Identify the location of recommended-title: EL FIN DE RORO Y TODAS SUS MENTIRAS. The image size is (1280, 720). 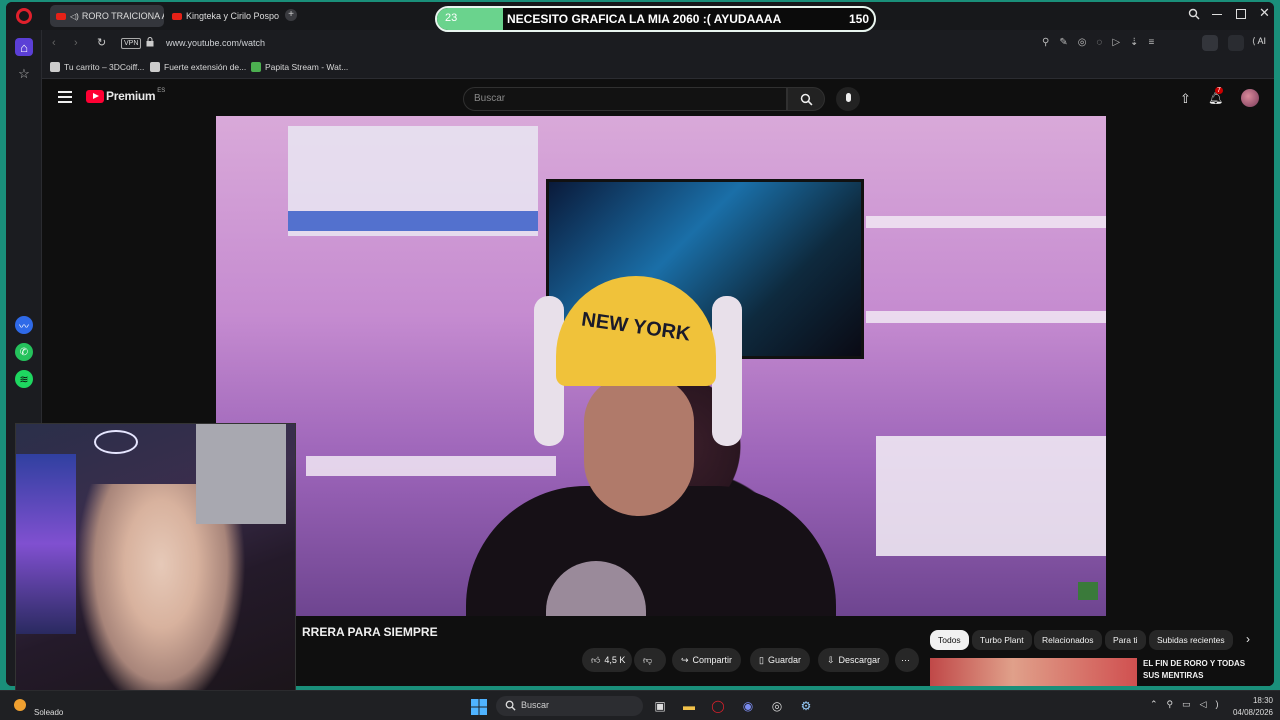
(1203, 670).